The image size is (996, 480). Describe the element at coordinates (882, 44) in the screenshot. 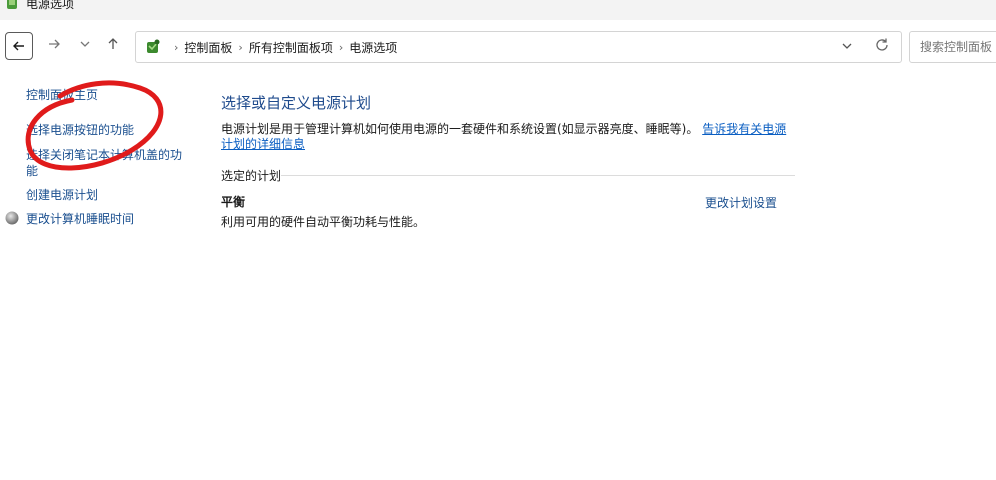

I see `refresh-icon` at that location.